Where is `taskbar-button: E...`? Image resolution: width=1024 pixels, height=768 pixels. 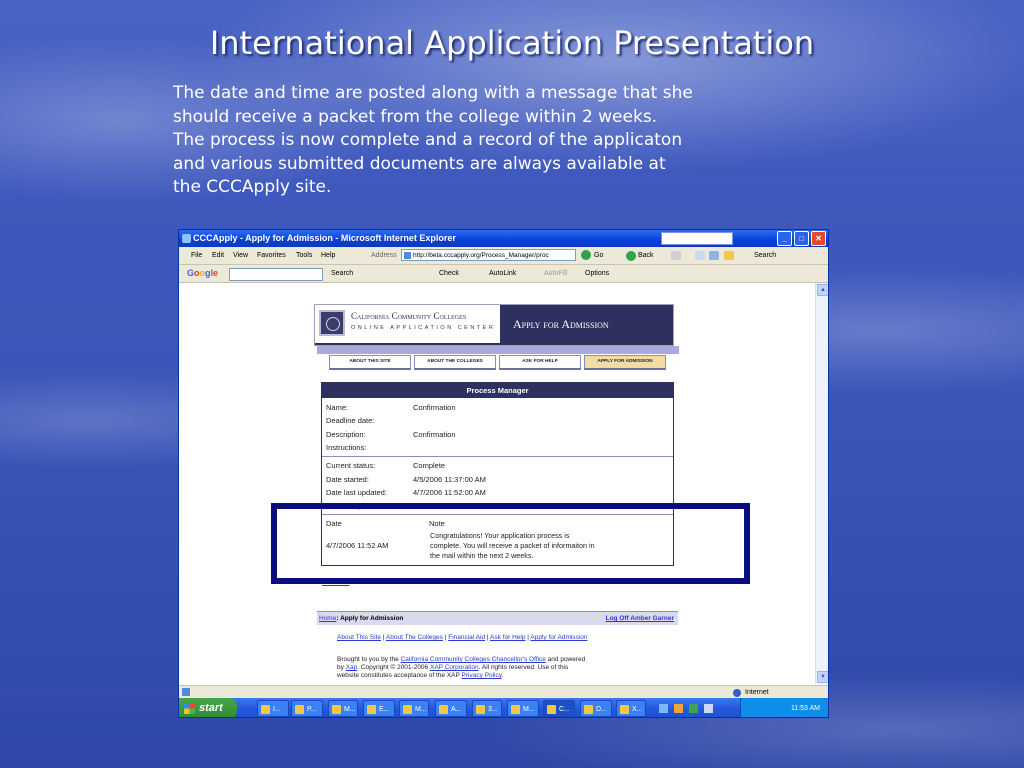 taskbar-button: E... is located at coordinates (379, 708).